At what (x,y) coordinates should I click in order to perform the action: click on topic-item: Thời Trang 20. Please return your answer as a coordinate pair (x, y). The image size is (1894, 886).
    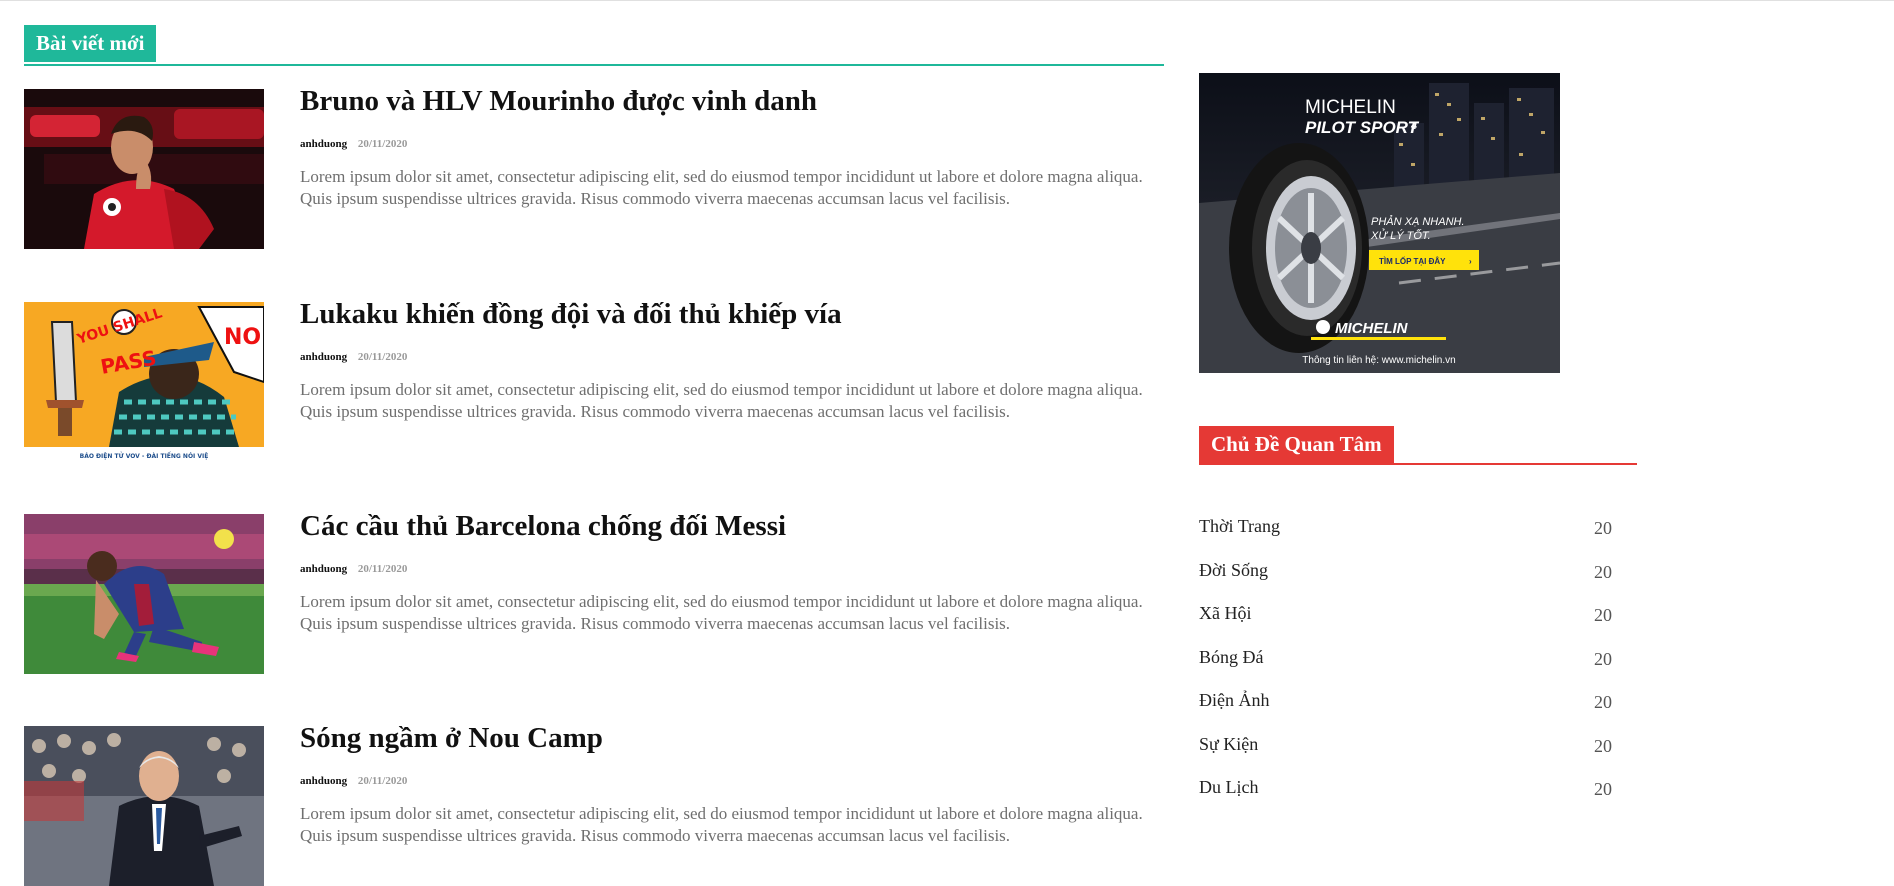
    Looking at the image, I should click on (1409, 529).